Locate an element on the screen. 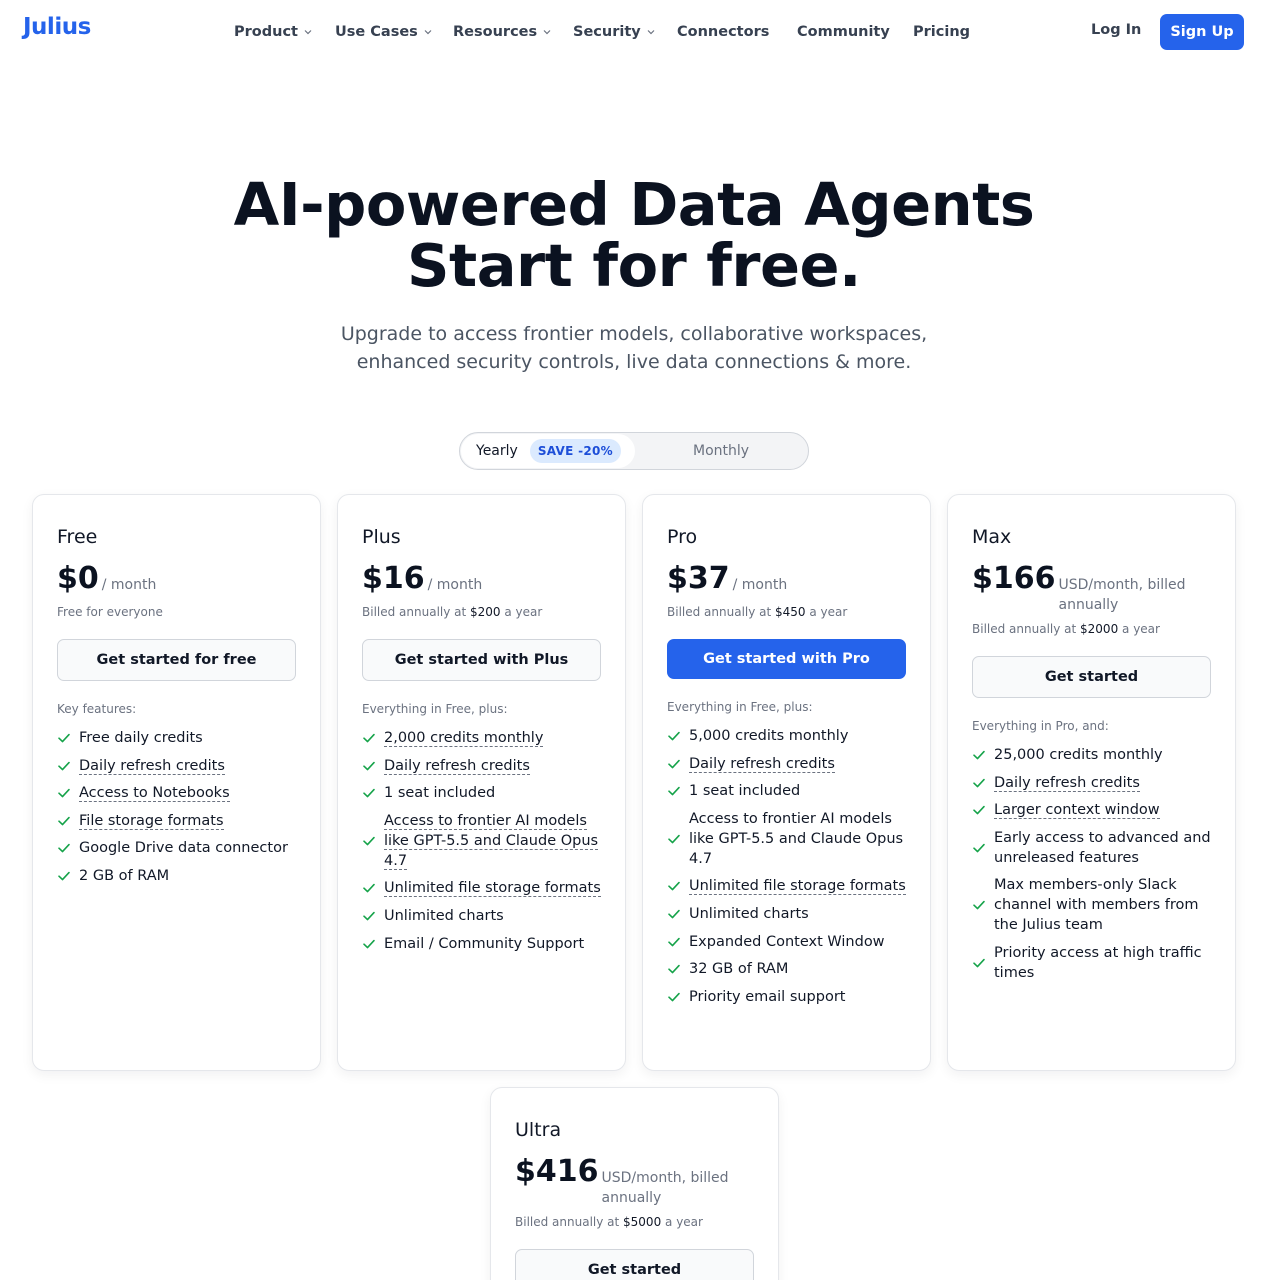 This screenshot has width=1280, height=1280. feature-label: 1 seat included is located at coordinates (745, 791).